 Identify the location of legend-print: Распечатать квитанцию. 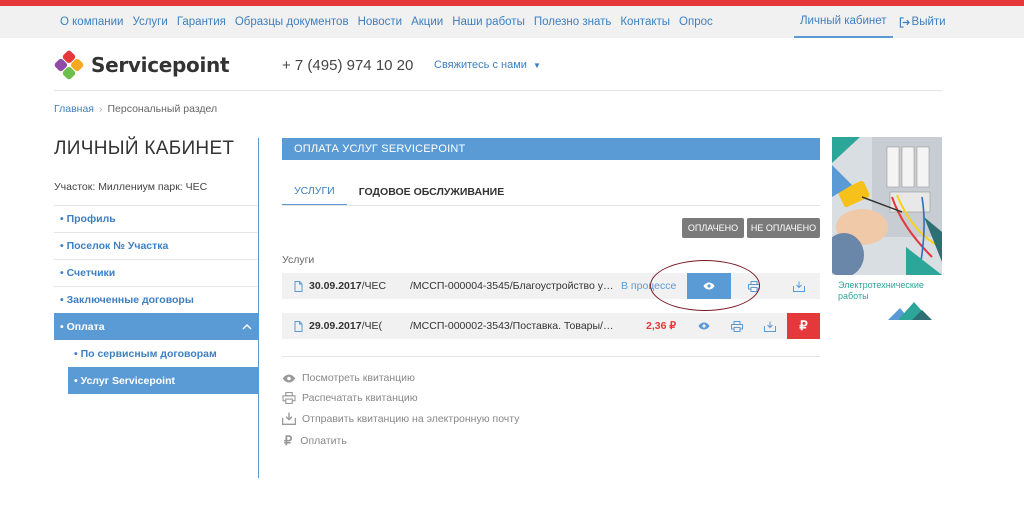
(350, 398).